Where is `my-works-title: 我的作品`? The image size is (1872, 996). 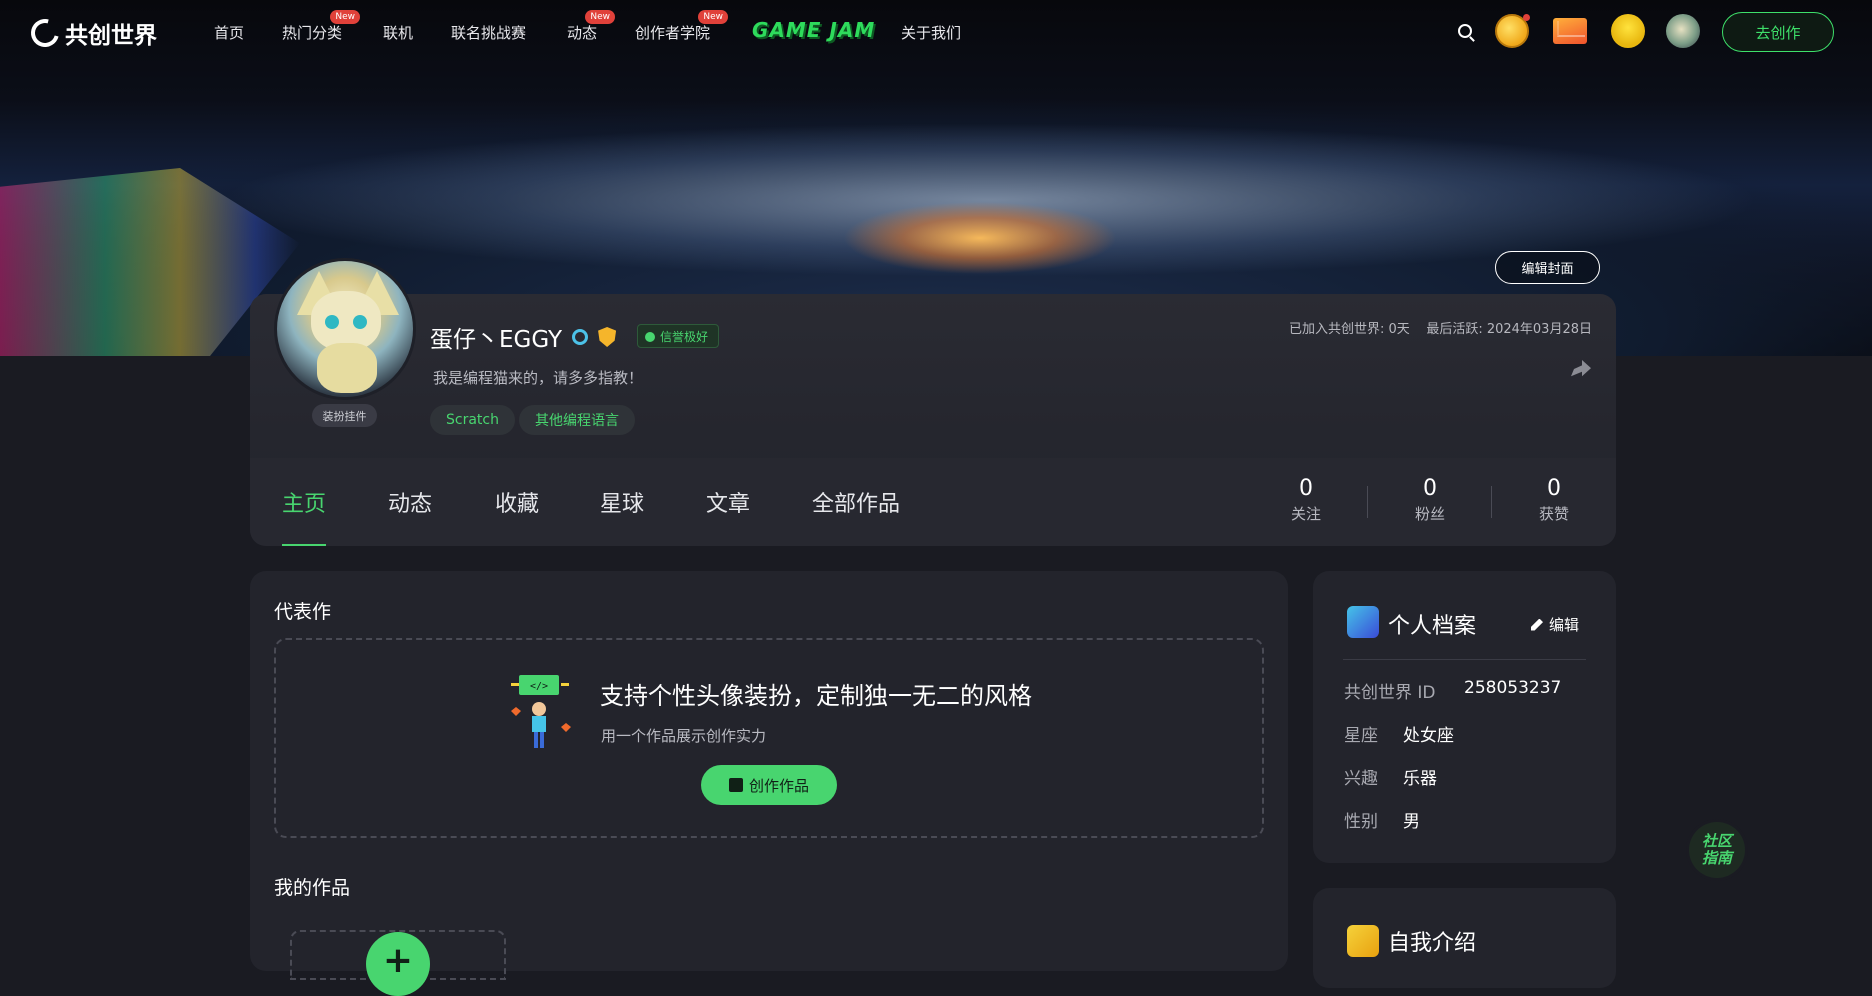 my-works-title: 我的作品 is located at coordinates (312, 888).